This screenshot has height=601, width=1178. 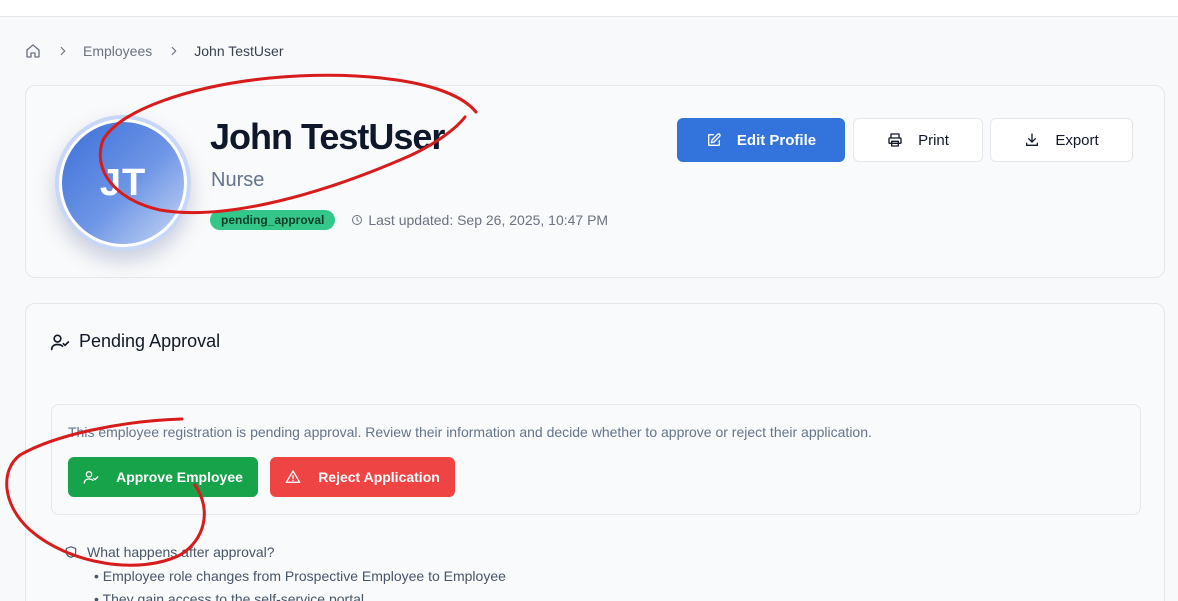 What do you see at coordinates (285, 552) in the screenshot?
I see `after-approval-title: What happens after approval?` at bounding box center [285, 552].